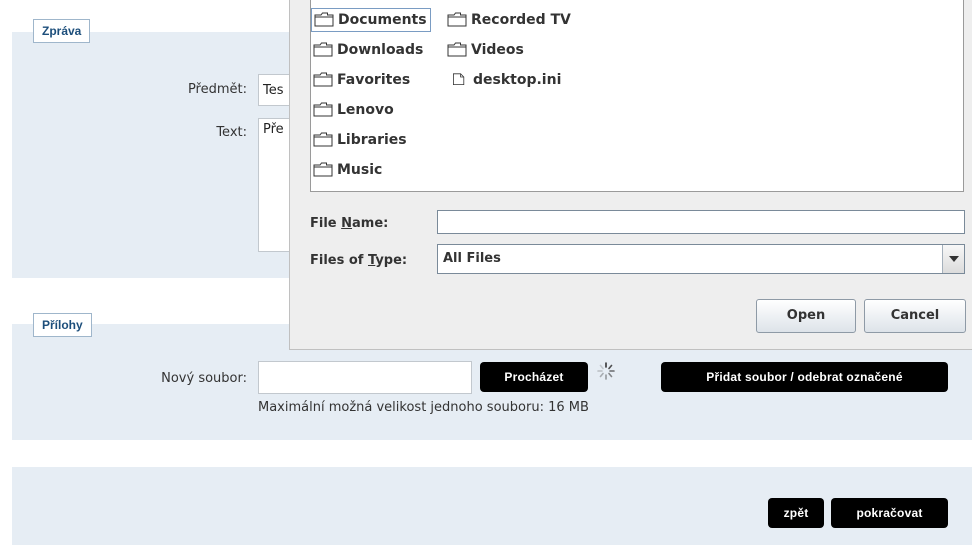 This screenshot has height=545, width=972. Describe the element at coordinates (889, 513) in the screenshot. I see `continue-button: pokračovat` at that location.